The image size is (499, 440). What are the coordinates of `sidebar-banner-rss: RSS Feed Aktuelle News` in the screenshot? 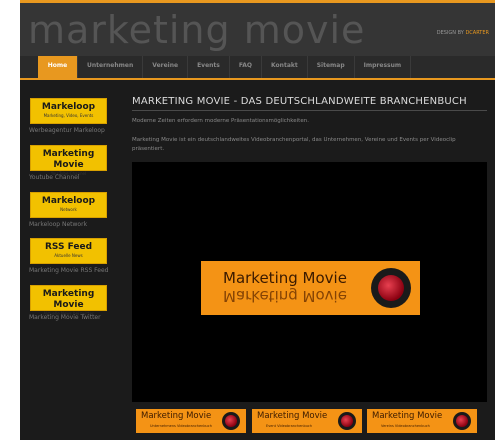 It's located at (68, 251).